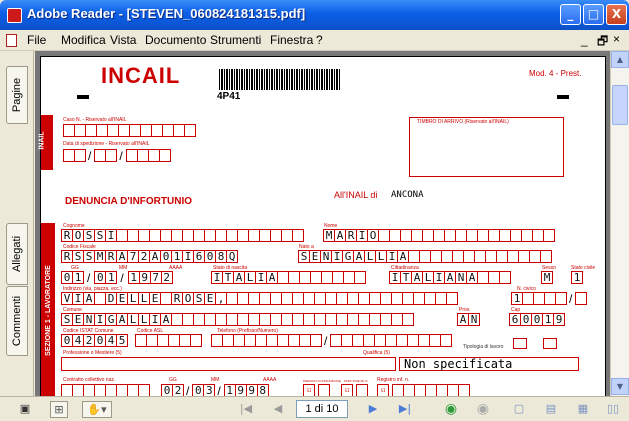 Image resolution: width=629 pixels, height=421 pixels. What do you see at coordinates (175, 40) in the screenshot?
I see `menu-documento: Documento` at bounding box center [175, 40].